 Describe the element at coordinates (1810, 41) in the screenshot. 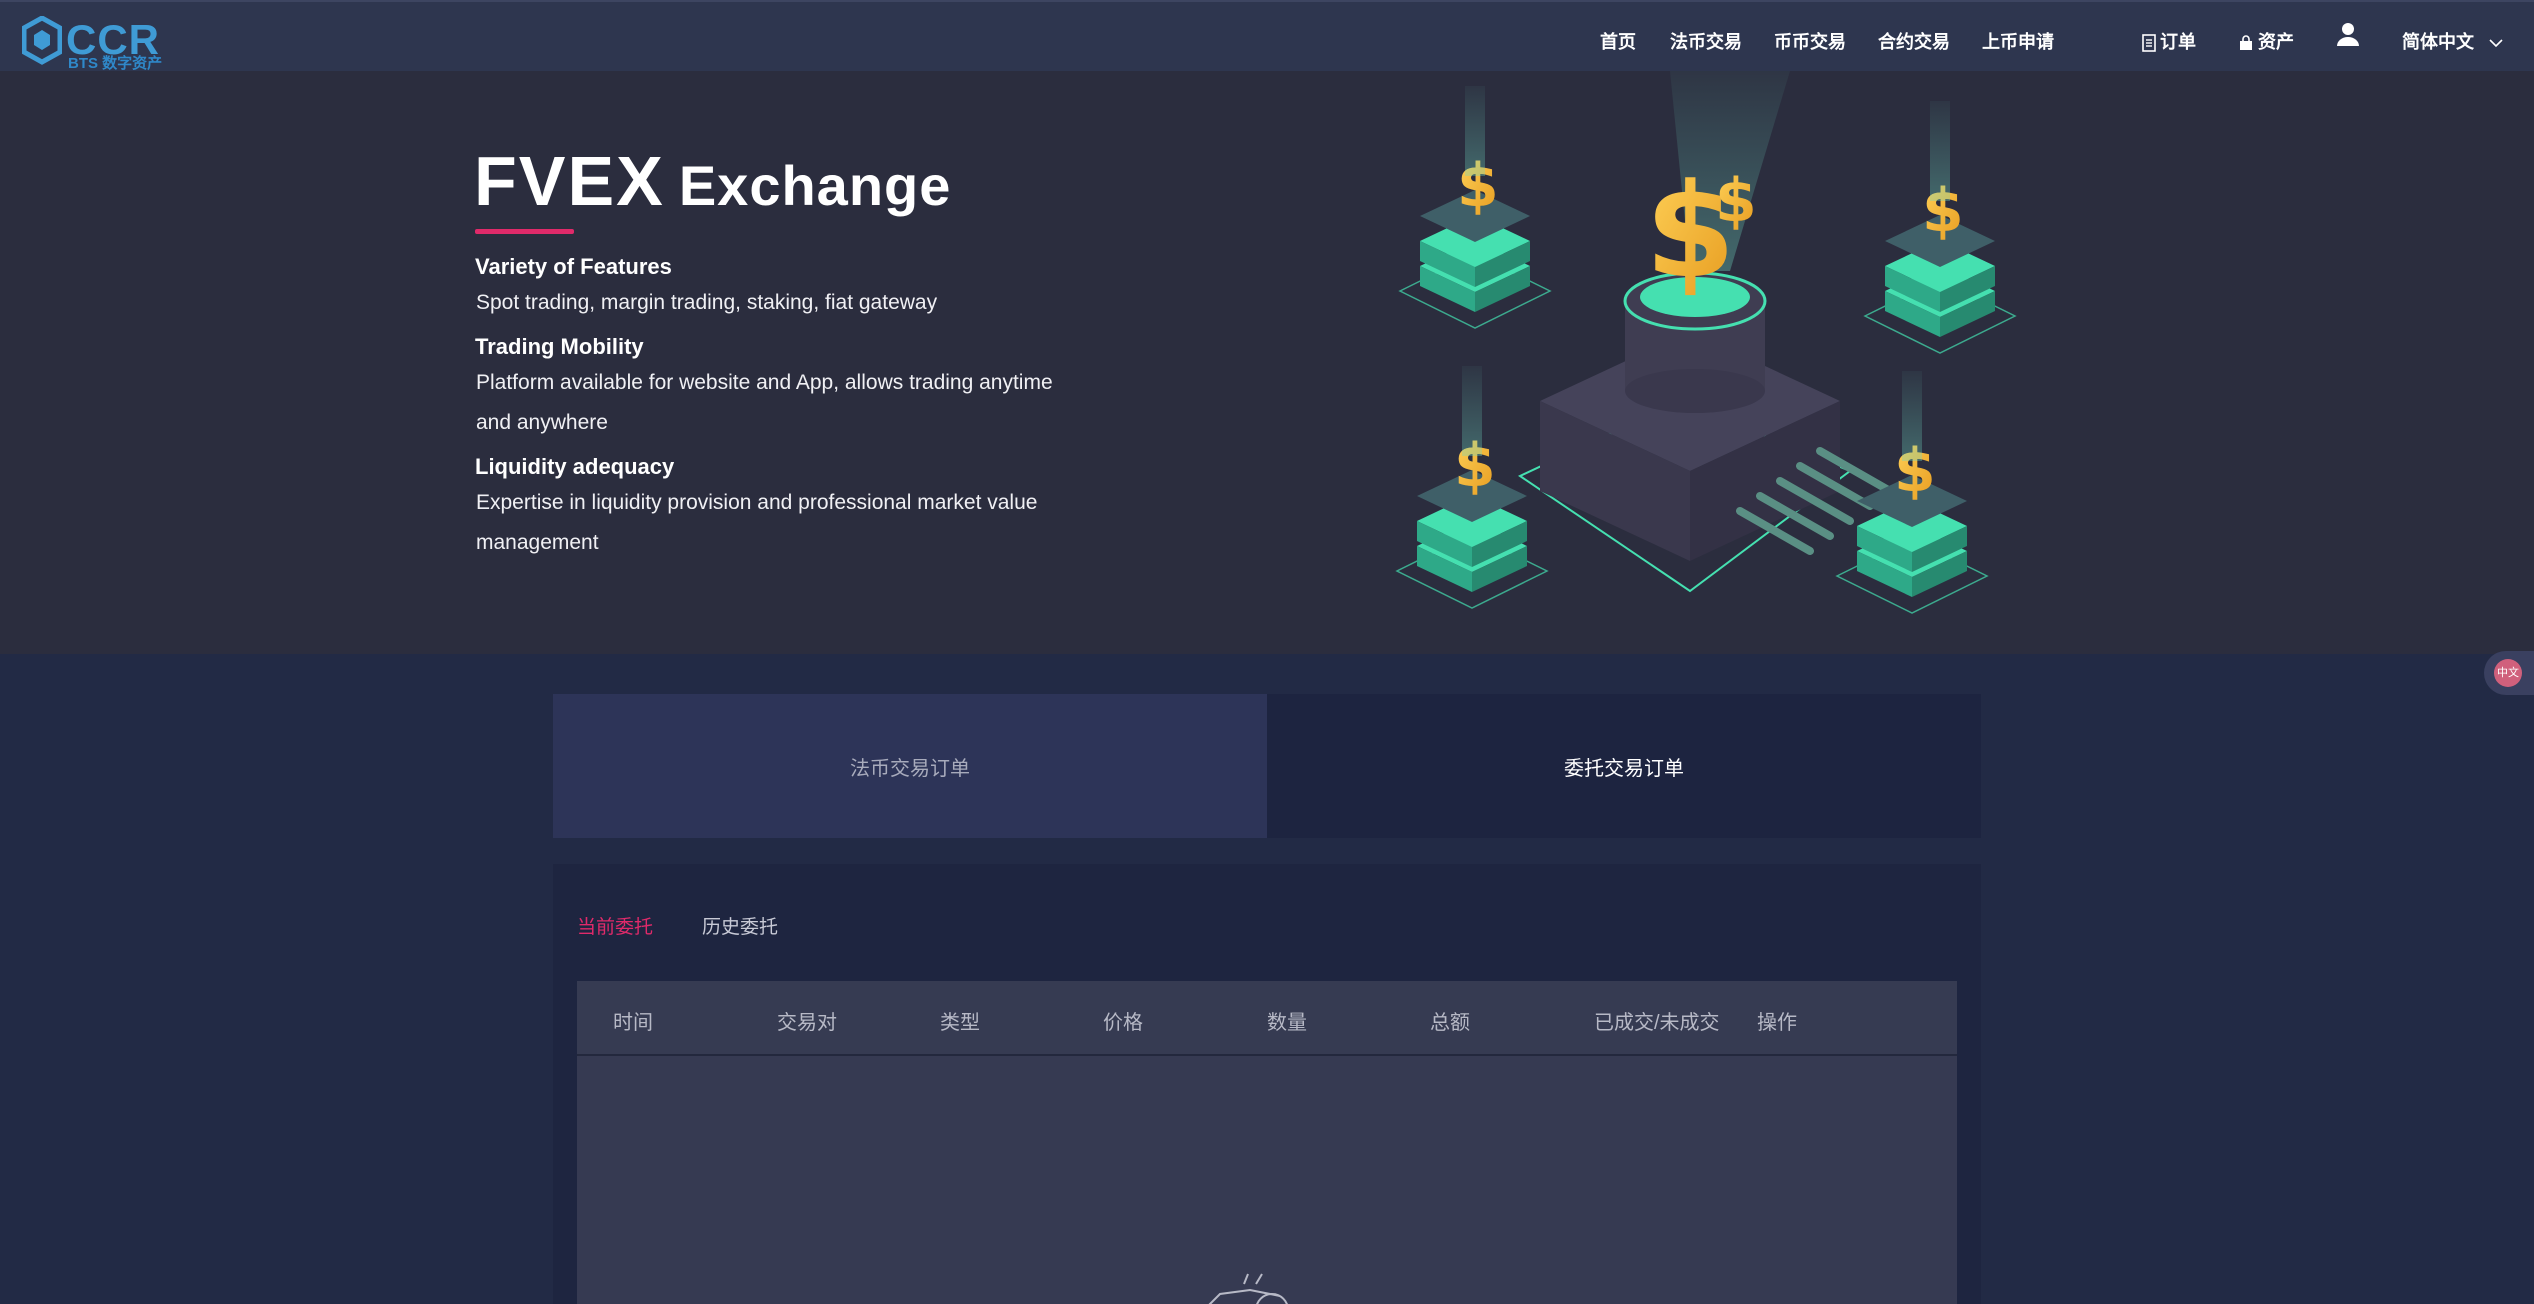

I see `nav-spot-trade: 币币交易` at that location.